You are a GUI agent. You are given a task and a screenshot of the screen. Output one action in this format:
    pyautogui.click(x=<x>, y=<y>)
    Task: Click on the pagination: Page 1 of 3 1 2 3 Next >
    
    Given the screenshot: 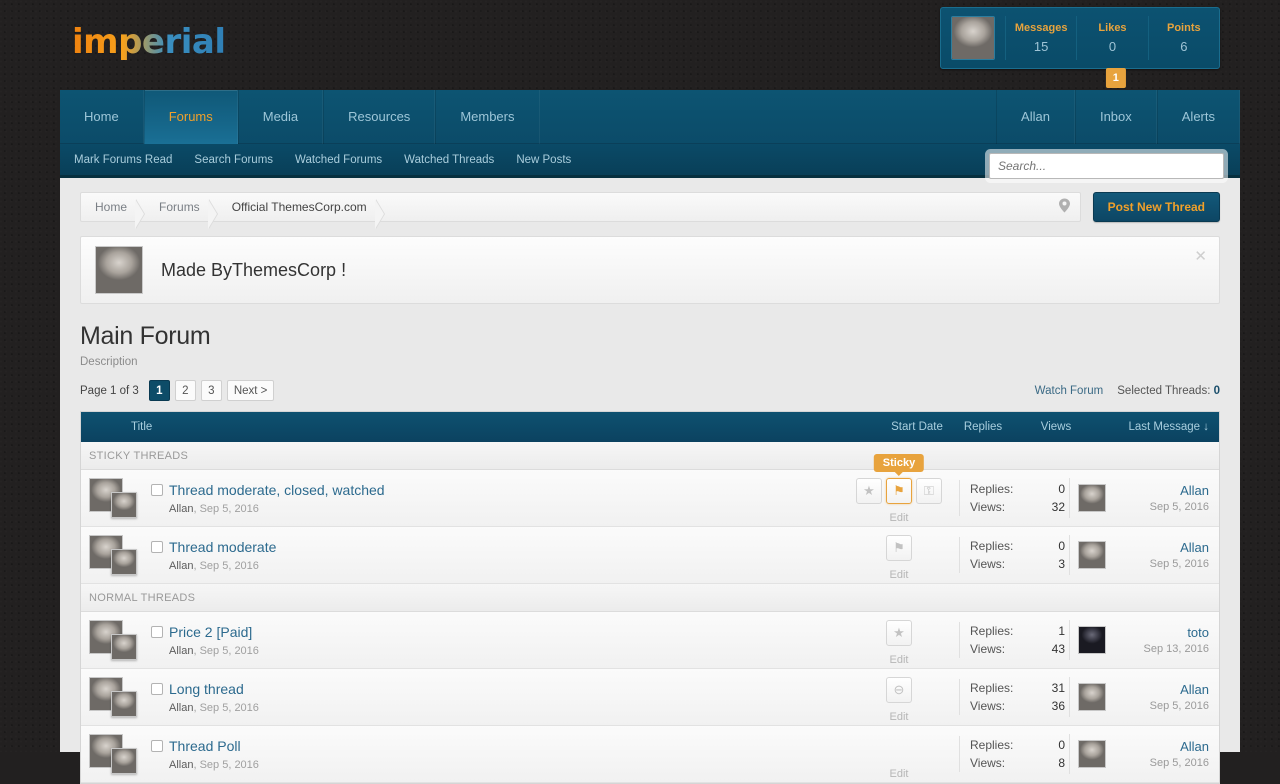 What is the action you would take?
    pyautogui.click(x=177, y=390)
    